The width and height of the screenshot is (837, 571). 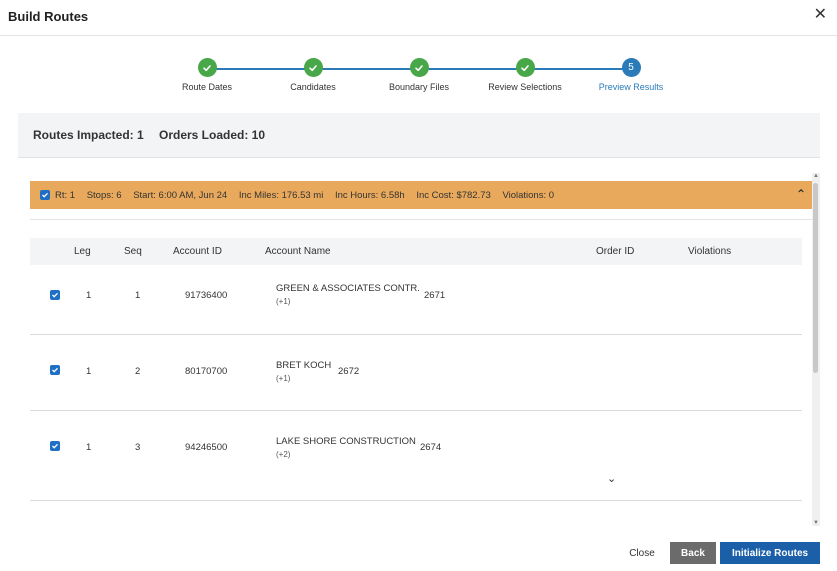 I want to click on cell-account-name: BRET KOCH, so click(x=304, y=365).